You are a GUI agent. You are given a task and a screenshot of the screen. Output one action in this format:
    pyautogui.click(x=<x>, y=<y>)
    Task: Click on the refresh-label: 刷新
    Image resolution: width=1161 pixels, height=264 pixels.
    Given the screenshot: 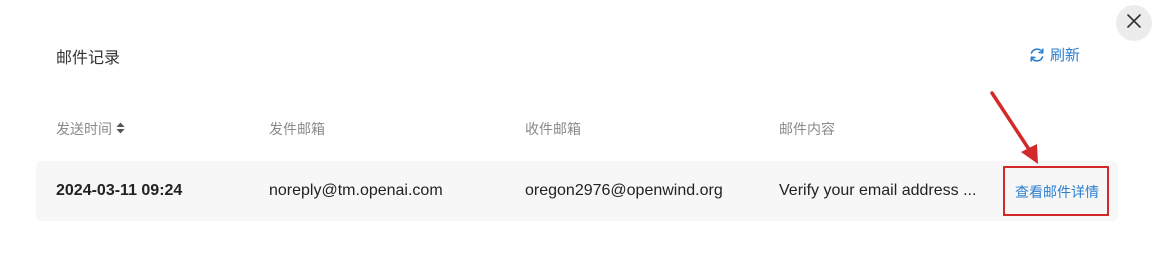 What is the action you would take?
    pyautogui.click(x=1065, y=55)
    